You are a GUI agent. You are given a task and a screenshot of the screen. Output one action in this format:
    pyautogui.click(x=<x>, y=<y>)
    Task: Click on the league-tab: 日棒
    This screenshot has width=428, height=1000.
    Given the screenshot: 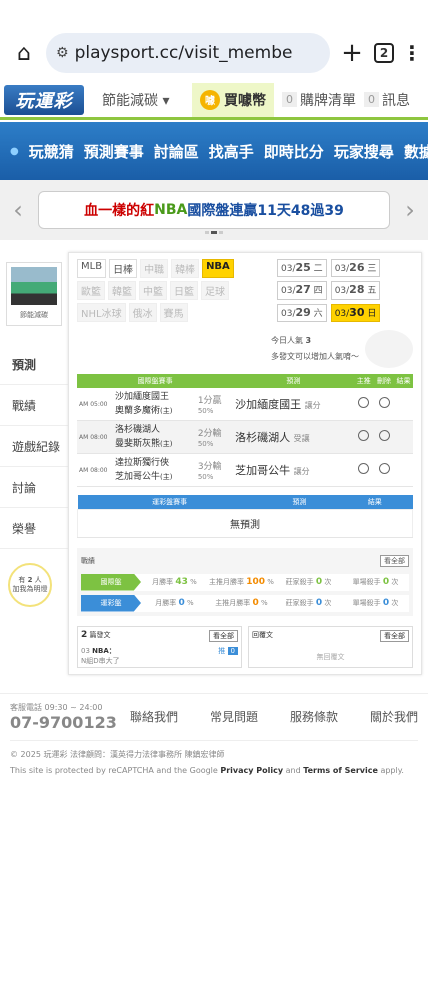 What is the action you would take?
    pyautogui.click(x=123, y=268)
    